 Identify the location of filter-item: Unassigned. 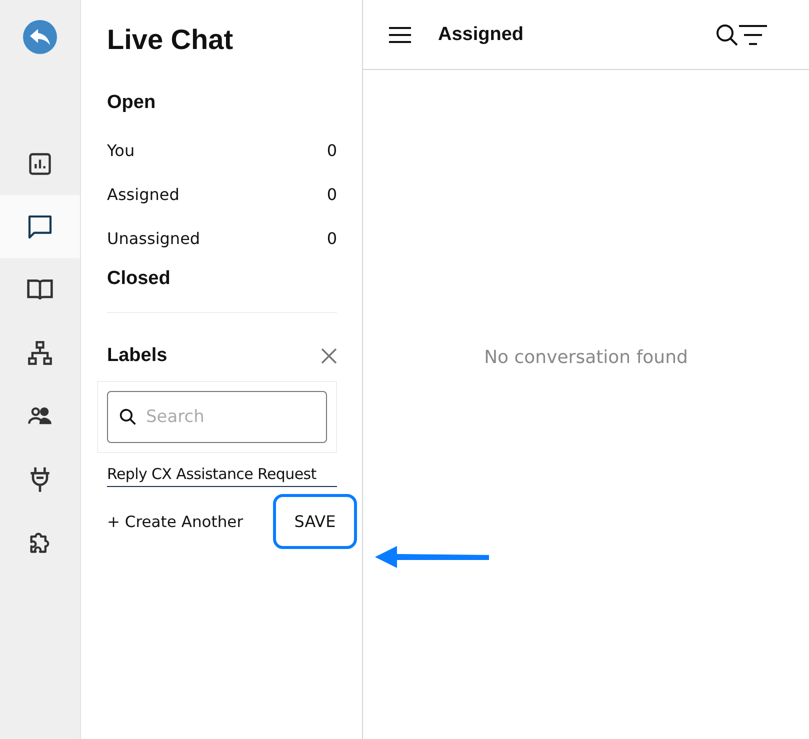
(153, 238).